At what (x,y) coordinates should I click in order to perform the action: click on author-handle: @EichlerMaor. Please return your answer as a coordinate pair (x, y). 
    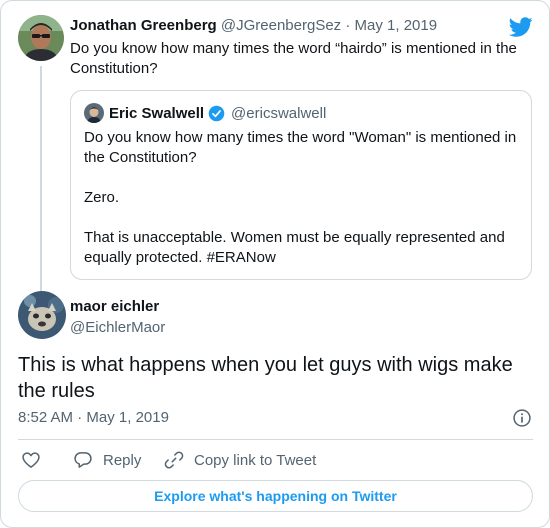
    Looking at the image, I should click on (117, 327).